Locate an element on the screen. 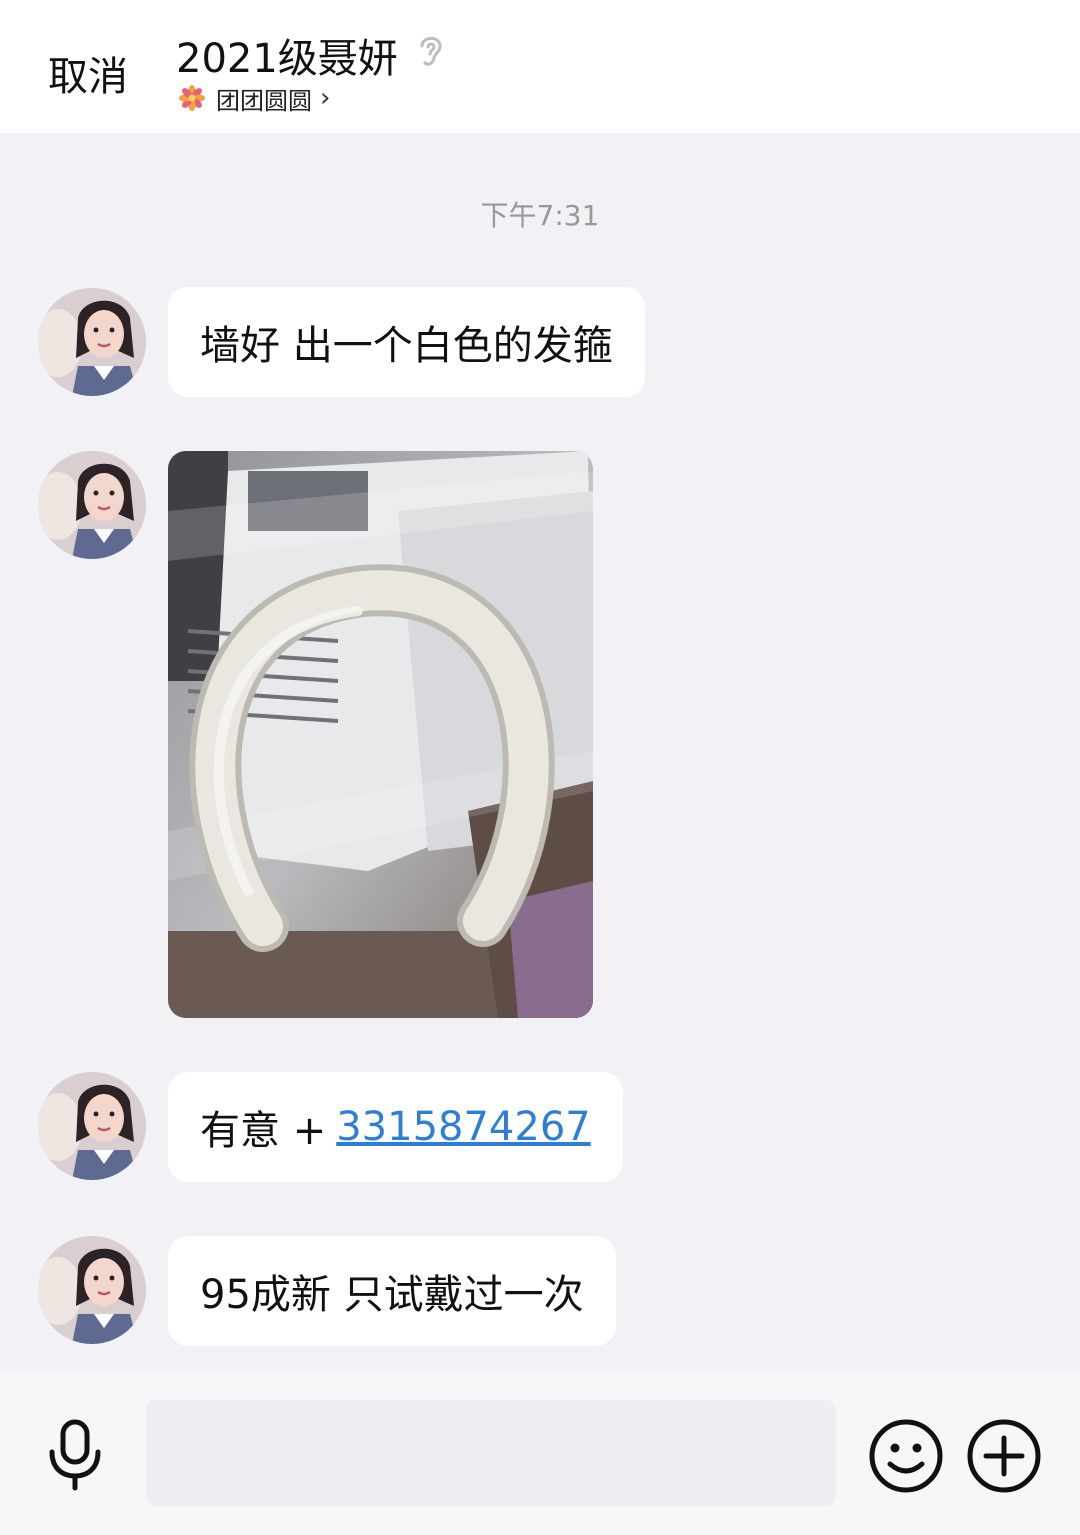 The image size is (1080, 1535). chevron-right-icon: › is located at coordinates (325, 98).